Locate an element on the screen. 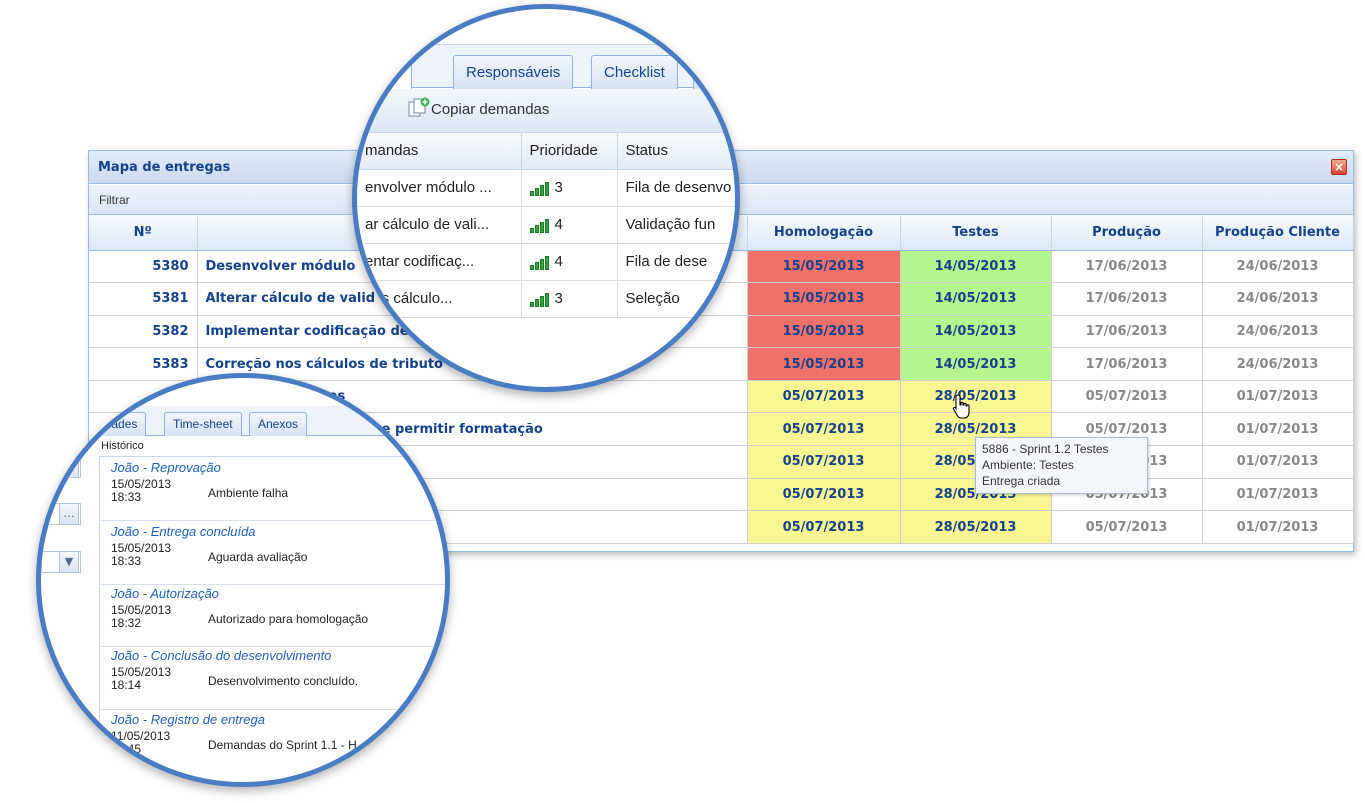 This screenshot has height=803, width=1365. entry-datetime: 15/05/2013 18:32 is located at coordinates (141, 616).